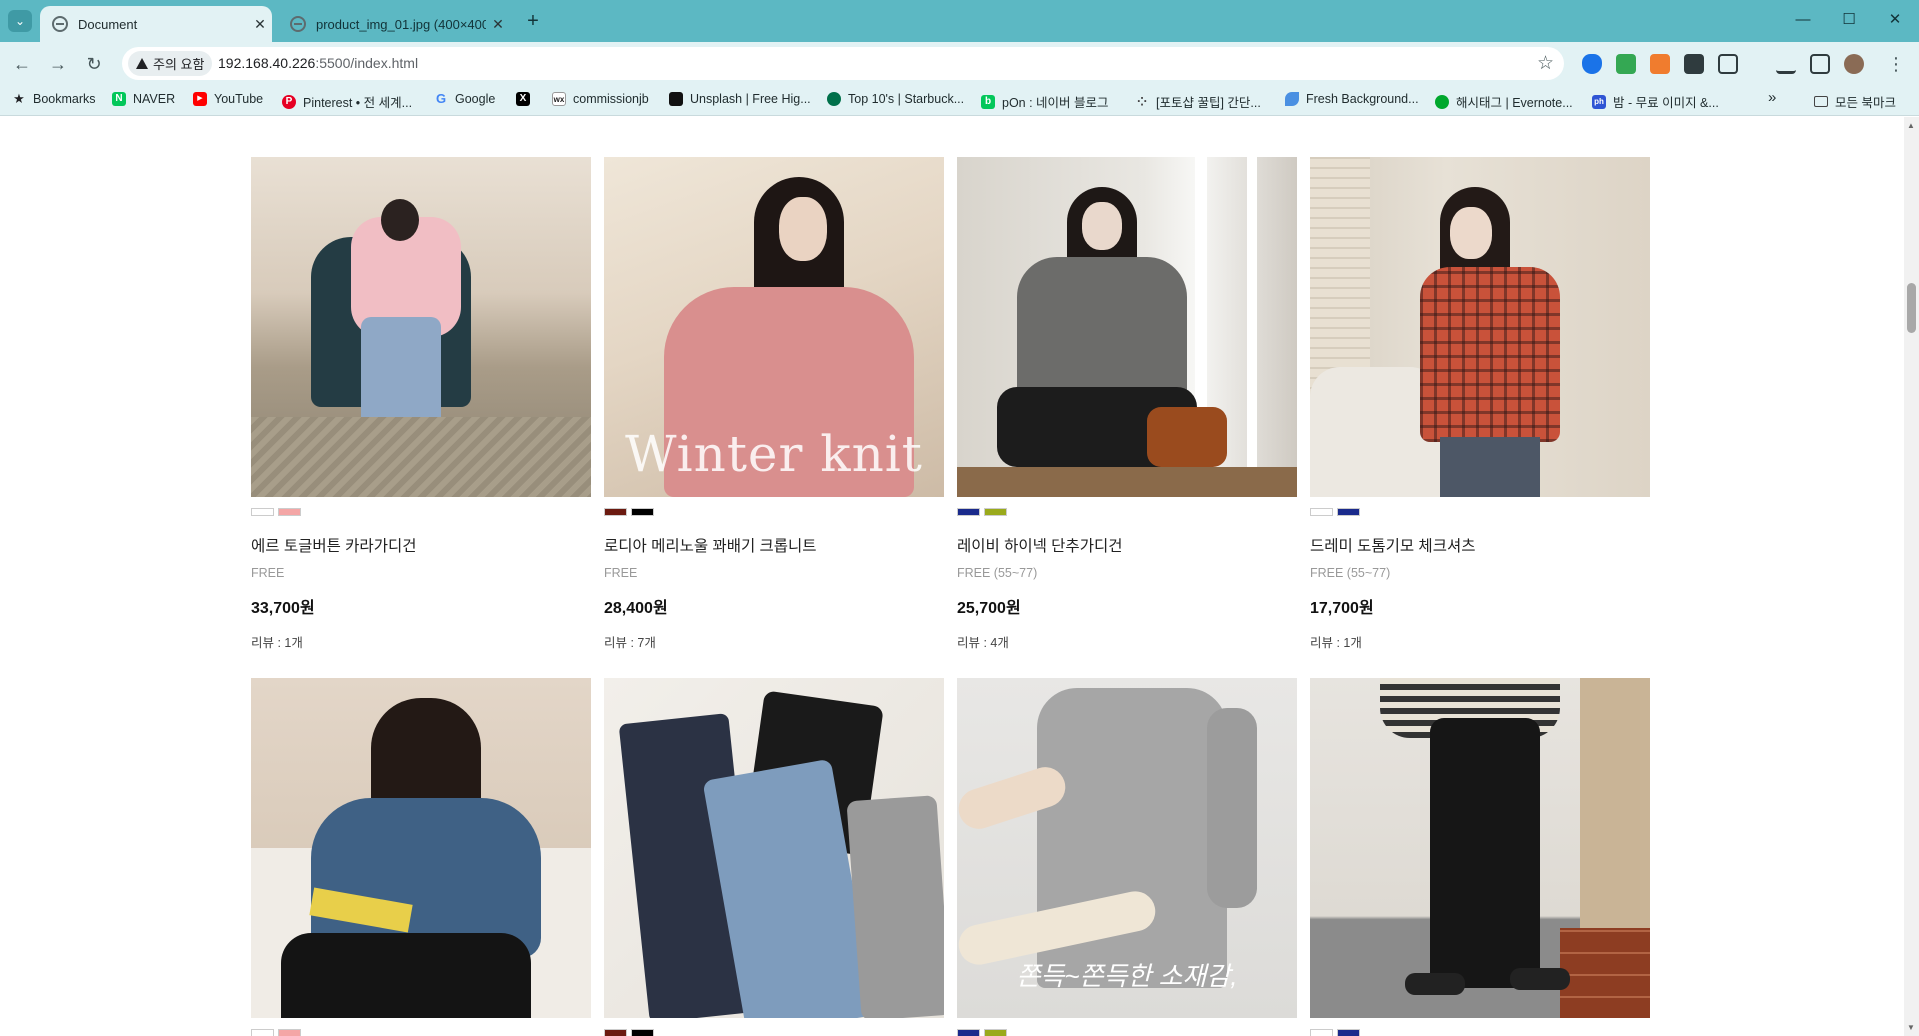  Describe the element at coordinates (774, 454) in the screenshot. I see `winter-knit-overlay-text: Winter knit` at that location.